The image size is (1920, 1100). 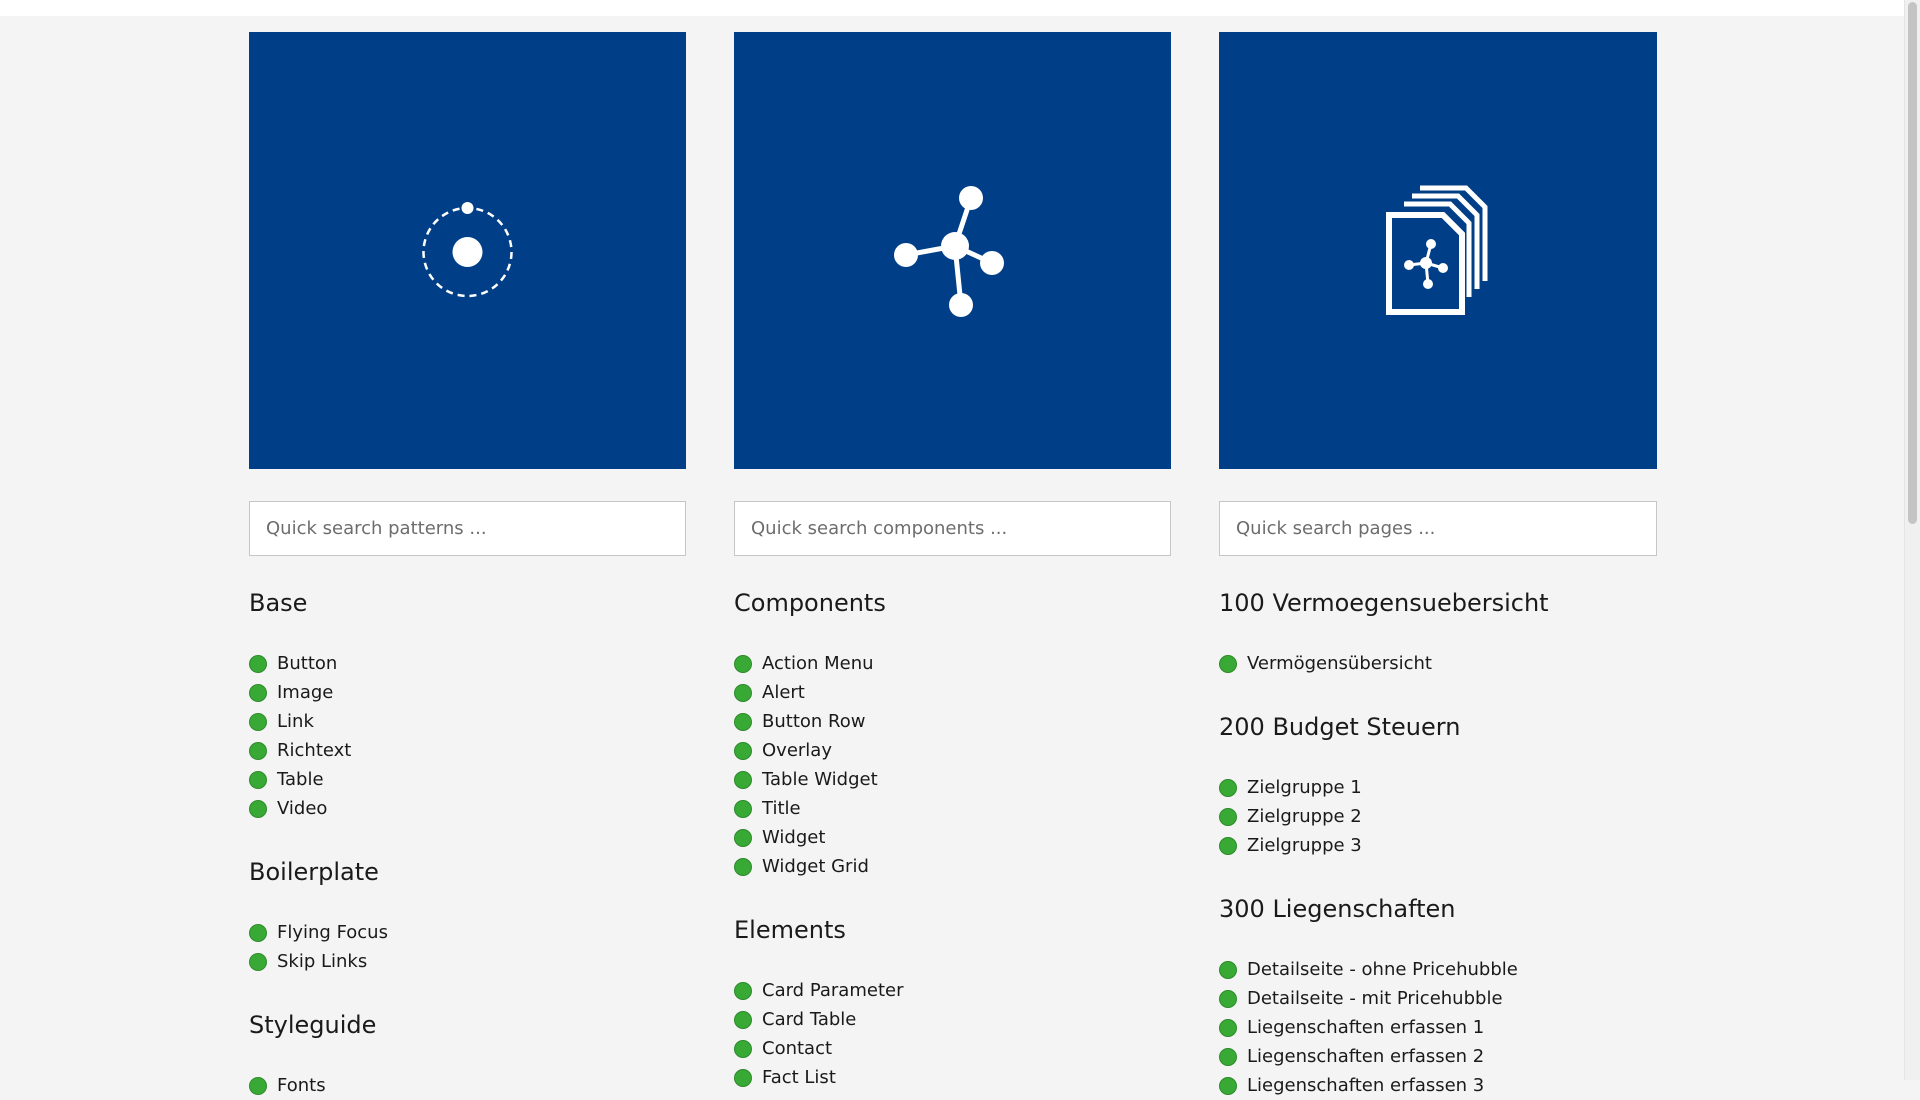 What do you see at coordinates (1912, 540) in the screenshot?
I see `vertical-scrollbar` at bounding box center [1912, 540].